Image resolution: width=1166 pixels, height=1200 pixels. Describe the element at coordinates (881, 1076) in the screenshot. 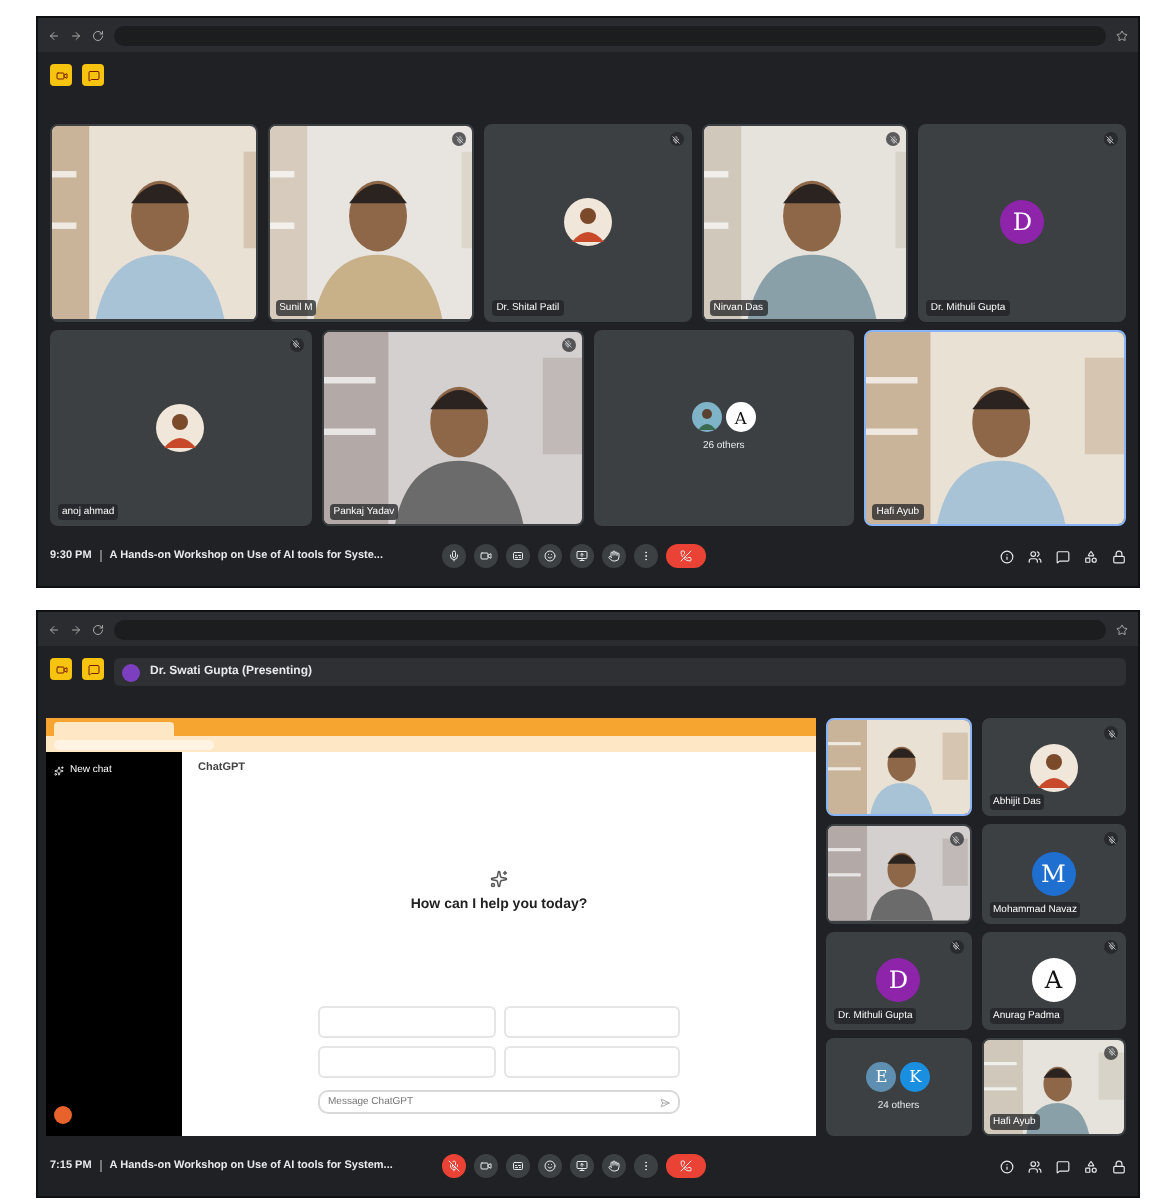

I see `avatar-letter: E` at that location.